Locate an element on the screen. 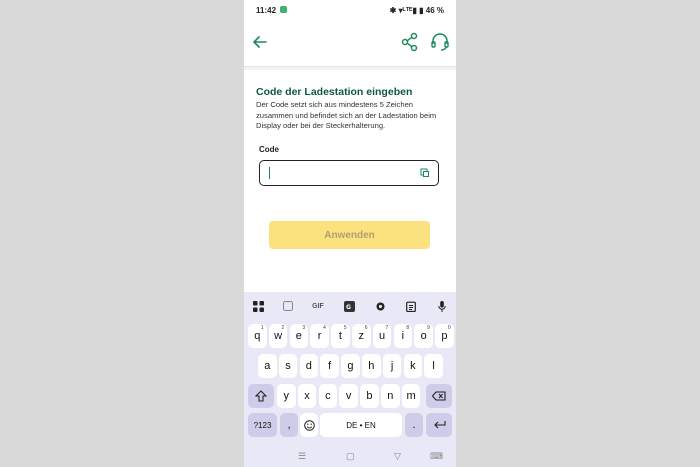 Image resolution: width=700 pixels, height=467 pixels. key-label: x is located at coordinates (307, 396).